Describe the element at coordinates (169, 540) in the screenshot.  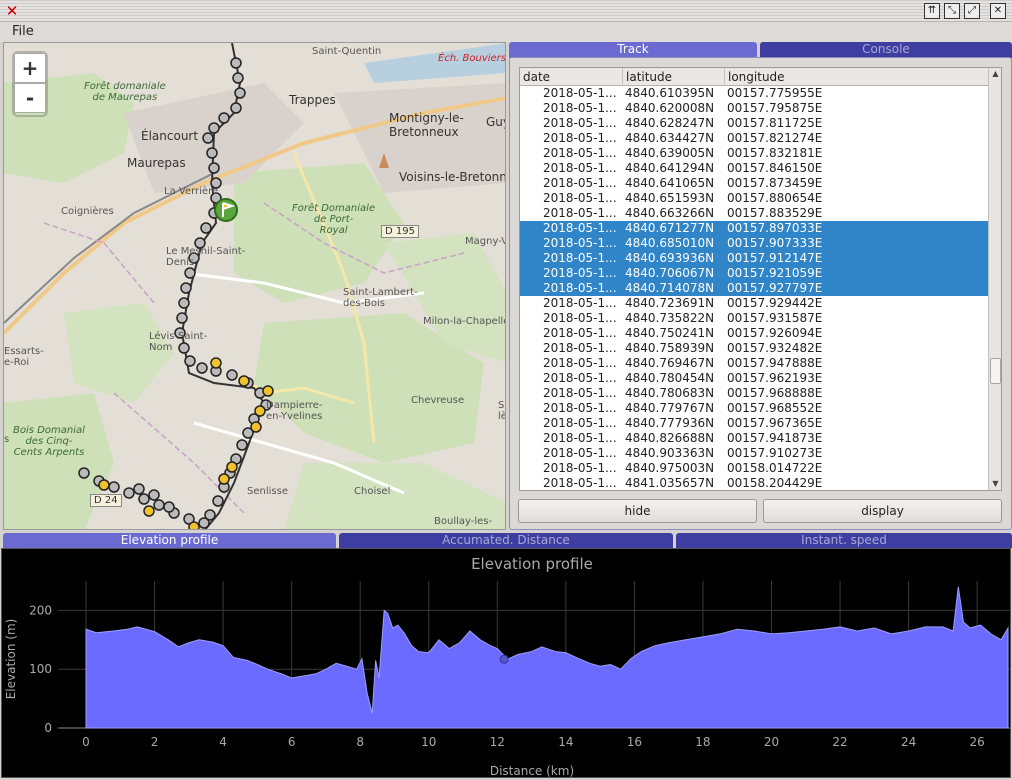
I see `tab-elevation-profile: Elevation profile` at that location.